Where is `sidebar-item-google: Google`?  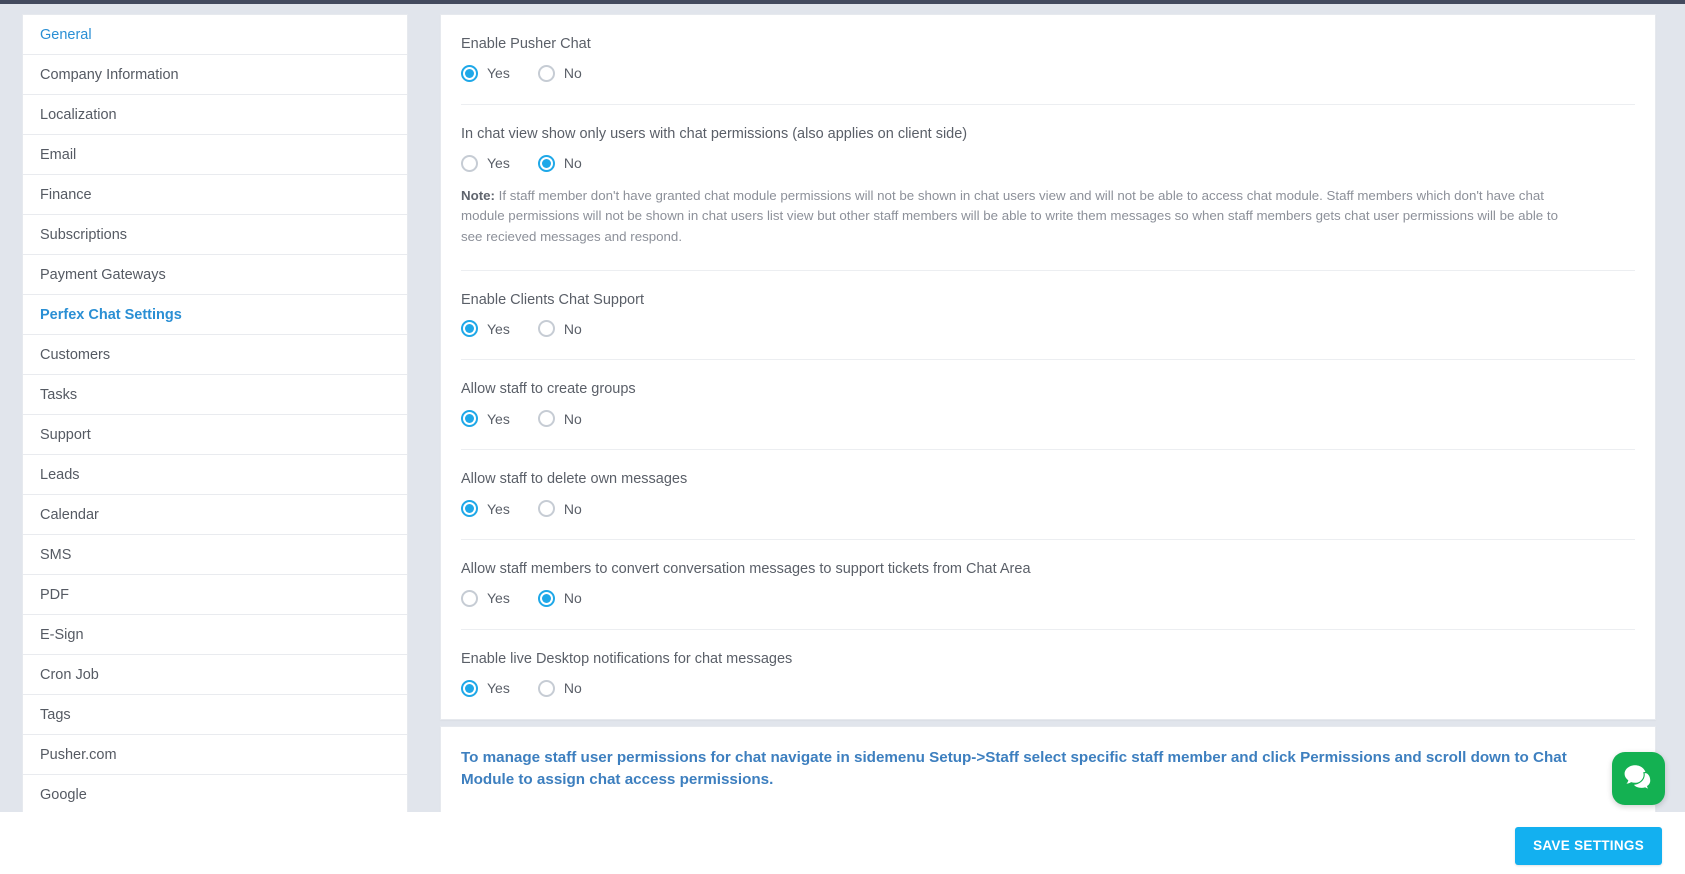 sidebar-item-google: Google is located at coordinates (215, 793).